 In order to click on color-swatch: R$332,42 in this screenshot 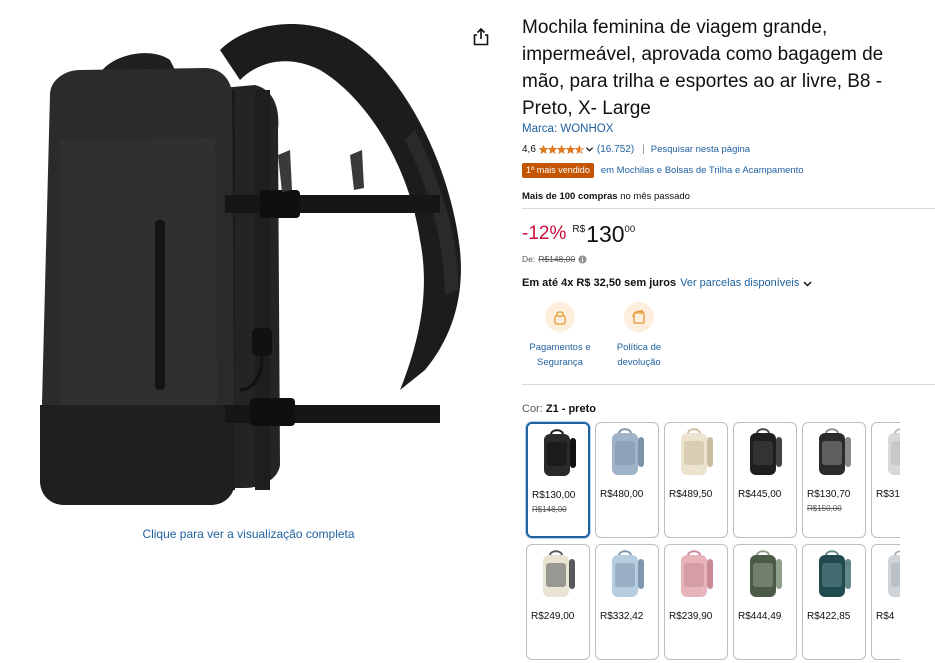, I will do `click(627, 602)`.